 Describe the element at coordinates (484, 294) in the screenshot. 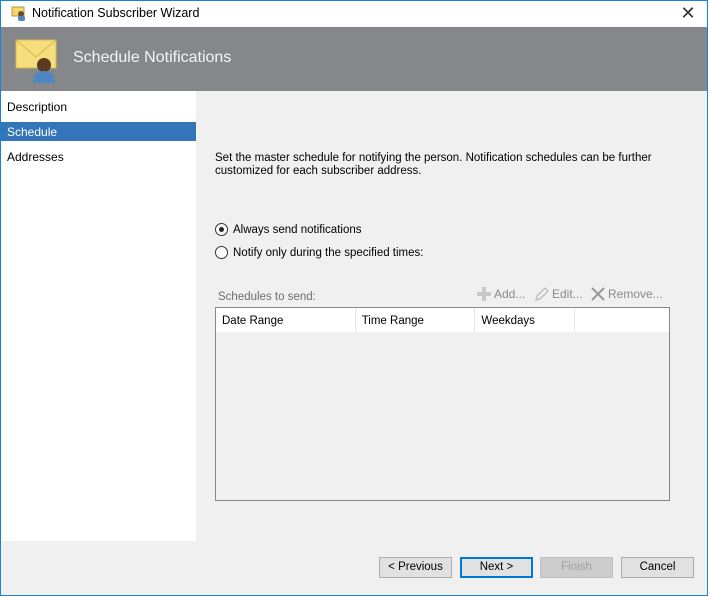

I see `plus-icon` at that location.